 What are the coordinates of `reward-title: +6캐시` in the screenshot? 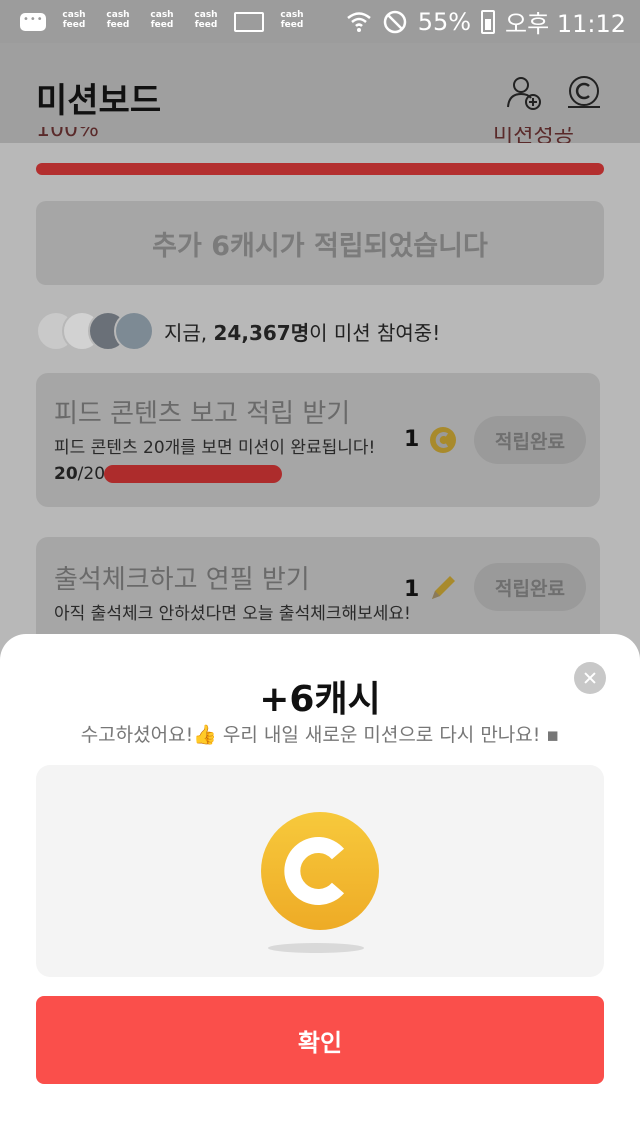 It's located at (320, 699).